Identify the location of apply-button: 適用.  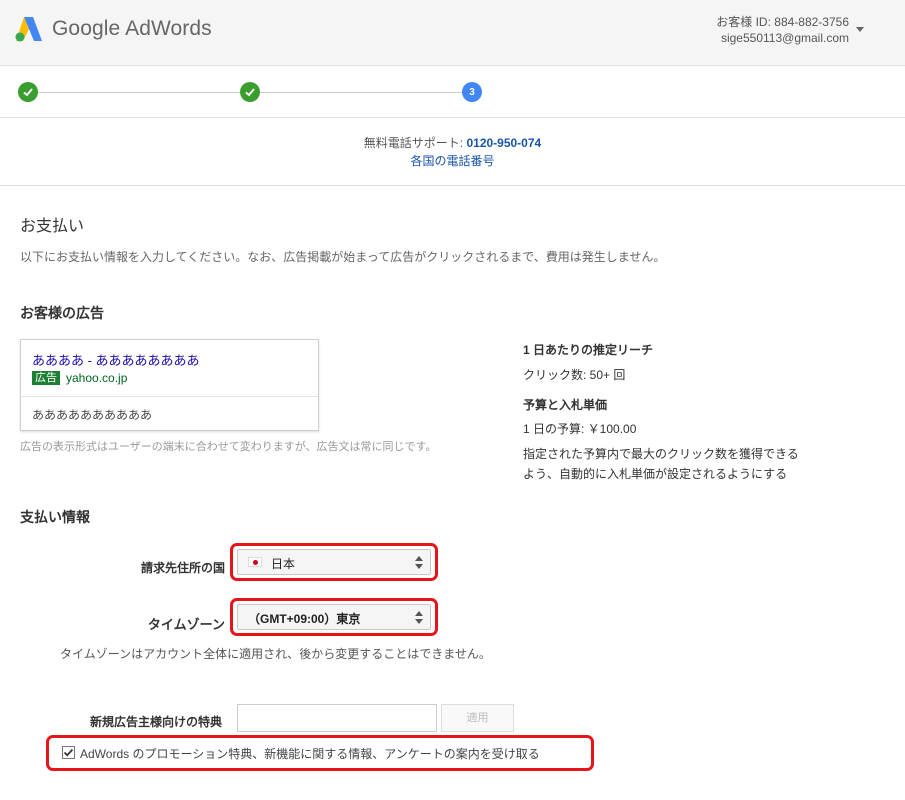
(477, 718).